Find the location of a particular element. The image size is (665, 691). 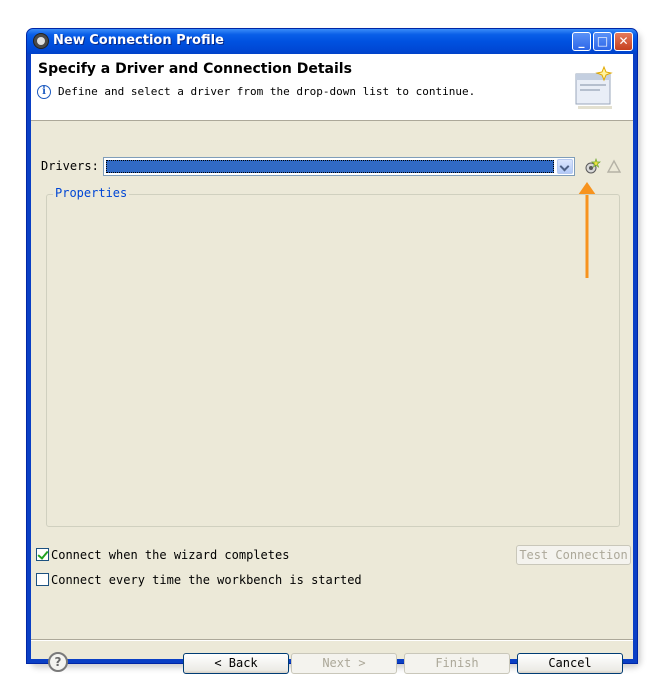

eclipse-icon is located at coordinates (41, 41).